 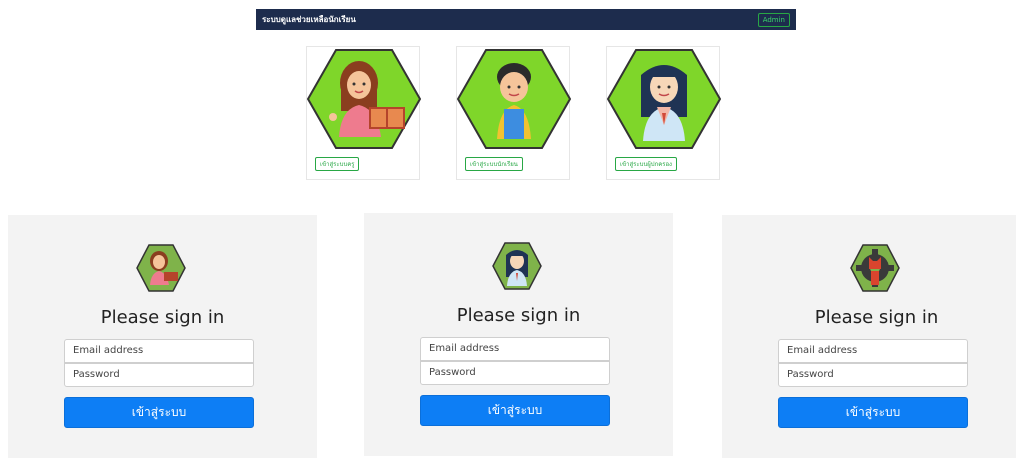 What do you see at coordinates (494, 164) in the screenshot?
I see `student-login-button: เข้าสู่ระบบนักเรียน` at bounding box center [494, 164].